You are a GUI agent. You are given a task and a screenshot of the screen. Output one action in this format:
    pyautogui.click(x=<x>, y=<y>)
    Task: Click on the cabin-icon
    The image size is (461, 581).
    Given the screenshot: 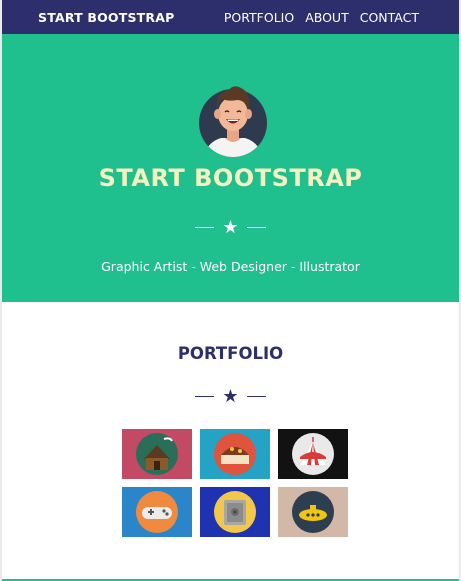 What is the action you would take?
    pyautogui.click(x=157, y=454)
    